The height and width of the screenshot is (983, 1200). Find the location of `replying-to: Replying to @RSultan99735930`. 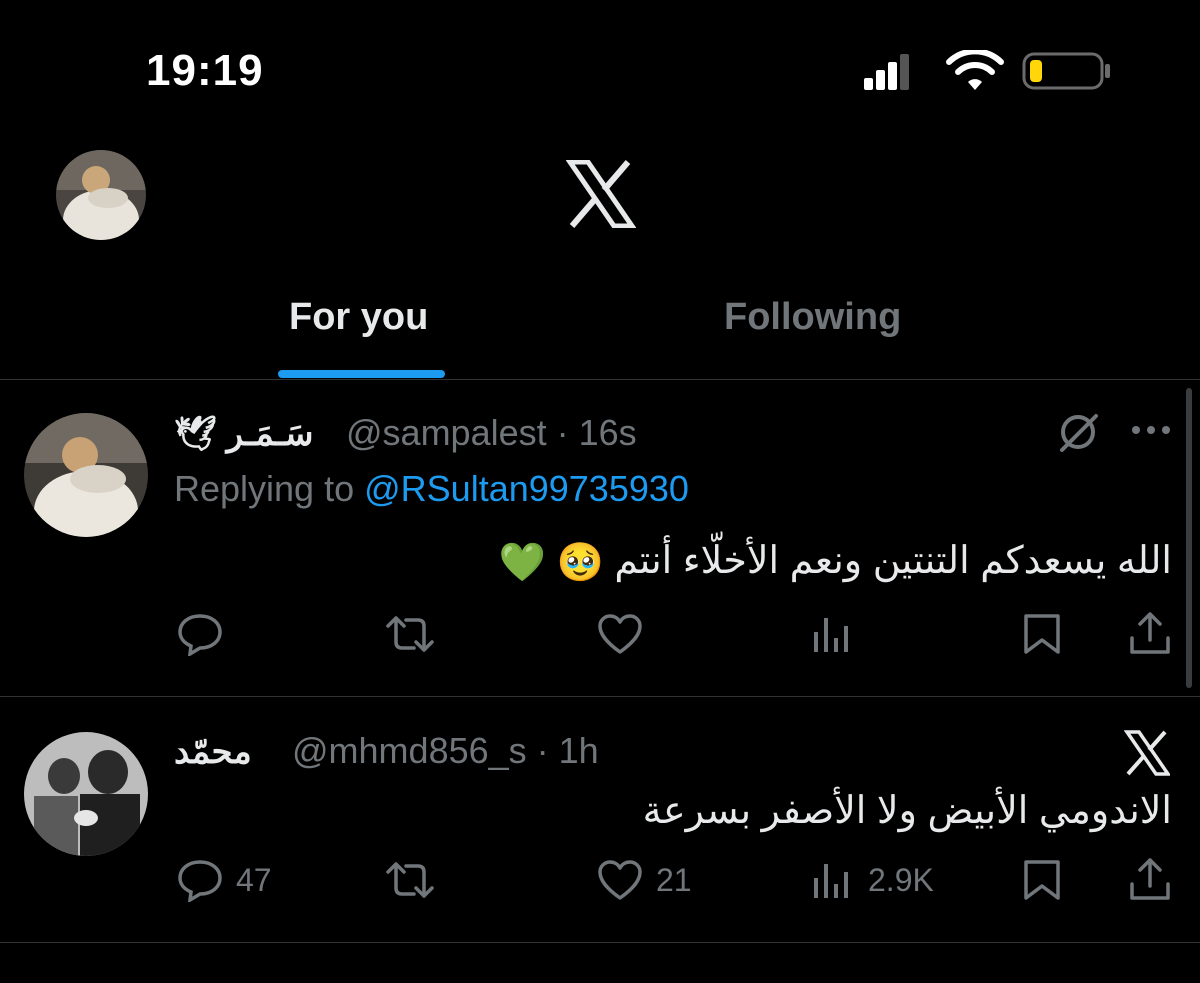

replying-to: Replying to @RSultan99735930 is located at coordinates (431, 489).